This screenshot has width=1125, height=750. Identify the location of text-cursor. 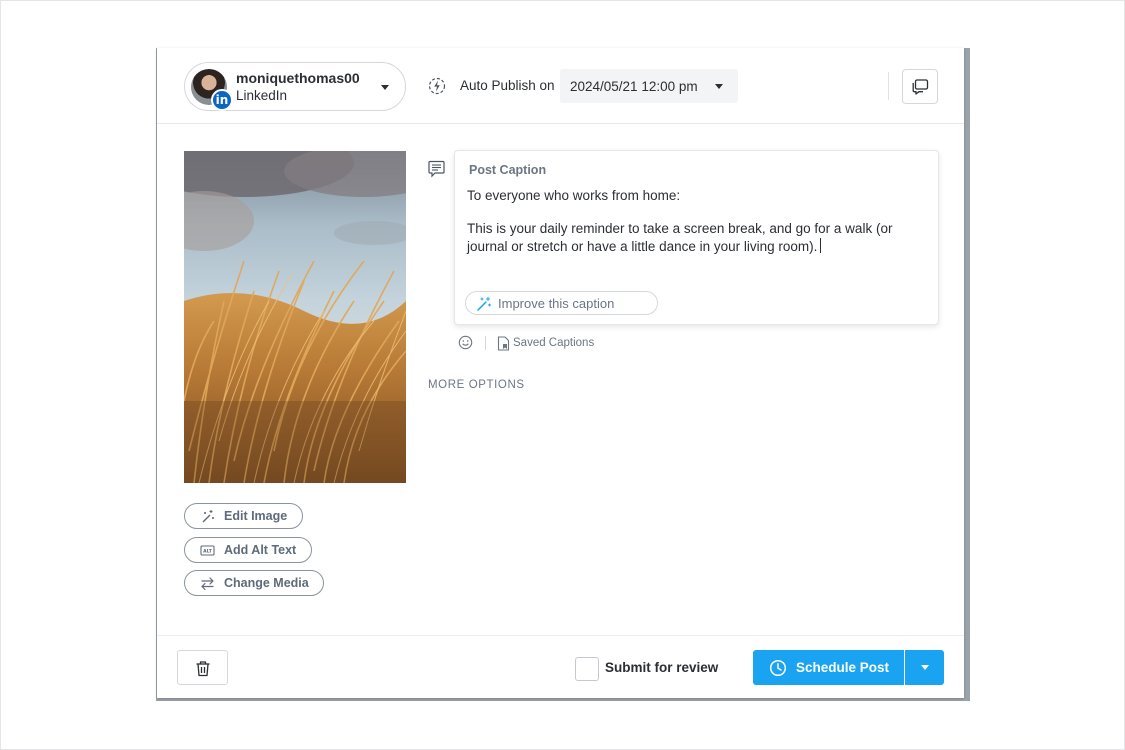
(821, 245).